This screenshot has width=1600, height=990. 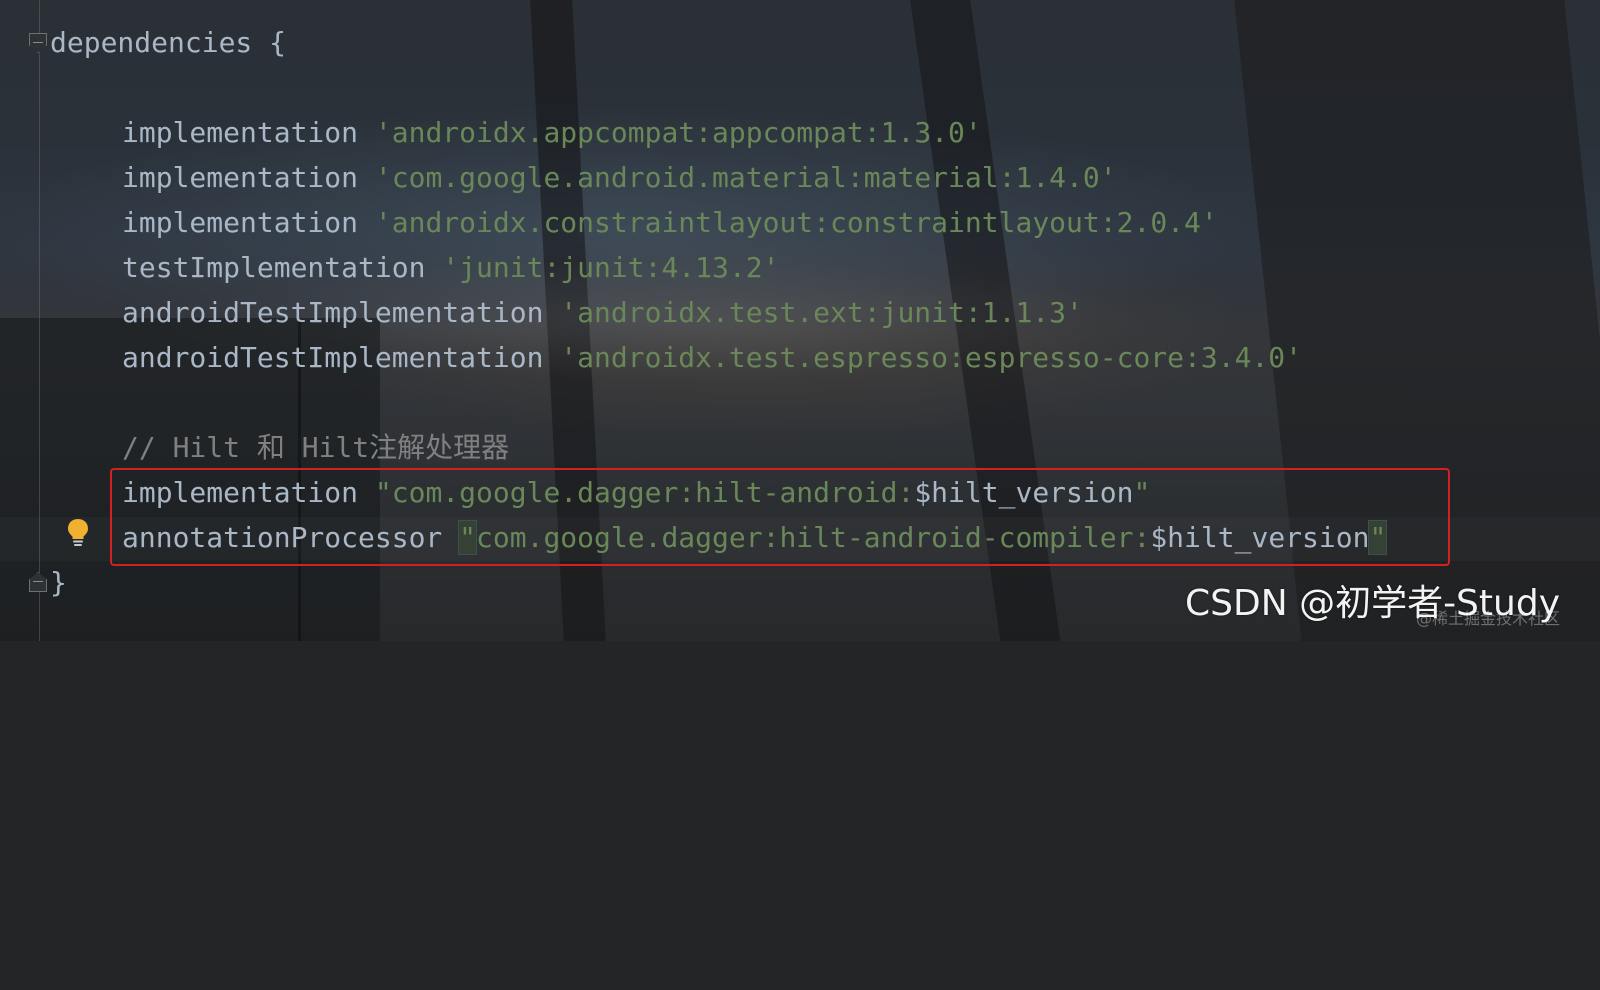 What do you see at coordinates (821, 312) in the screenshot?
I see `code-string: 'androidx.test.ext:junit:1.1.3'` at bounding box center [821, 312].